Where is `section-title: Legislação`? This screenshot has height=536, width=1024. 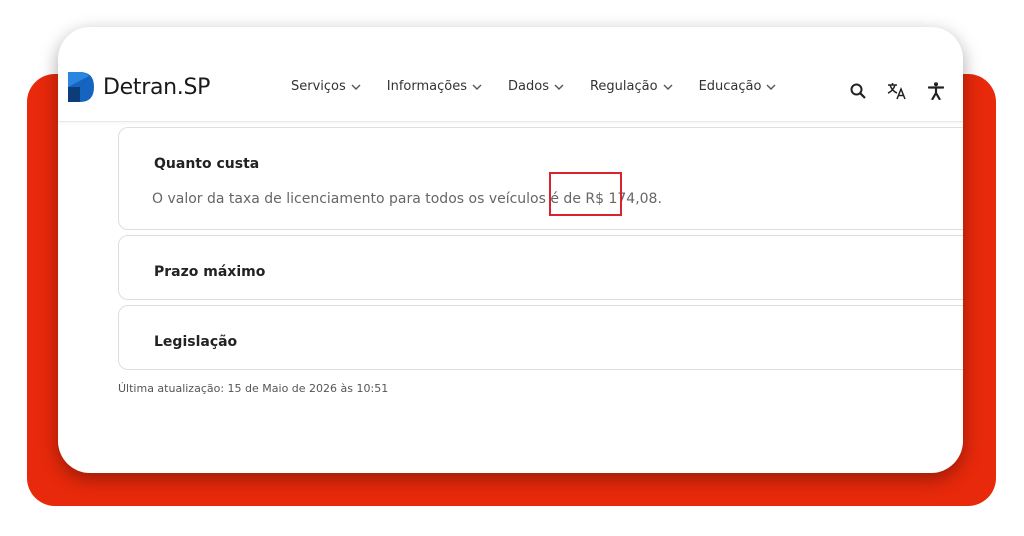
section-title: Legislação is located at coordinates (196, 342).